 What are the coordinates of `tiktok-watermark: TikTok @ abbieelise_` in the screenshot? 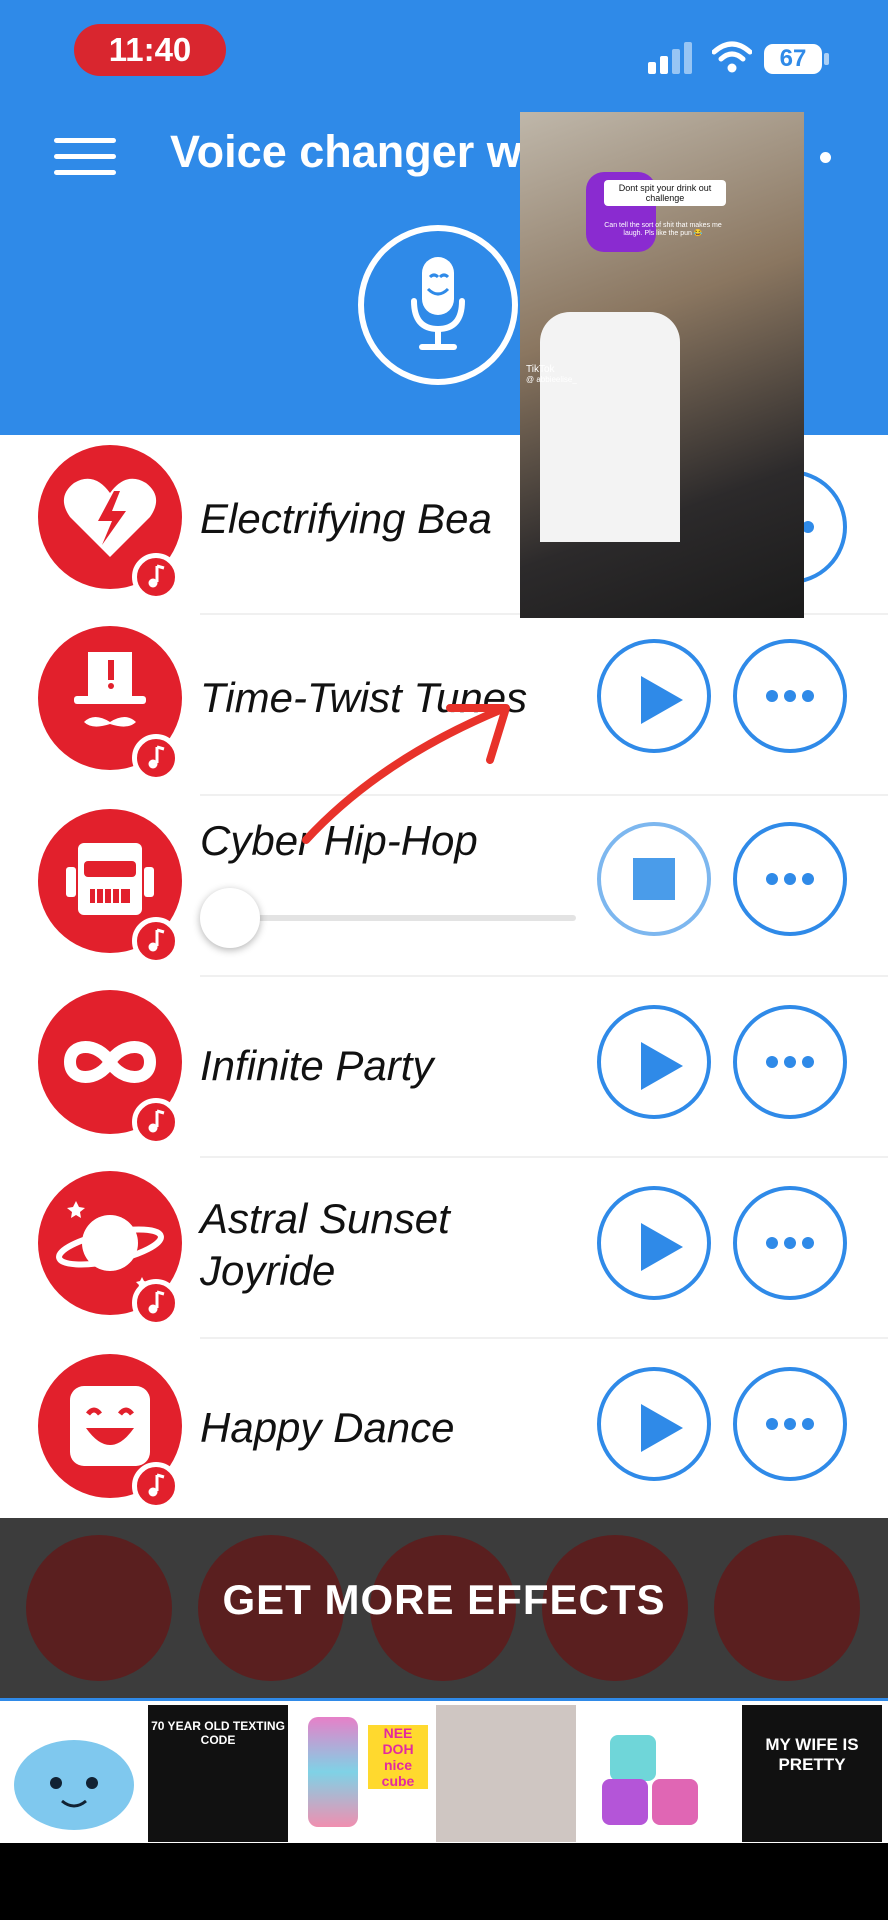 It's located at (551, 374).